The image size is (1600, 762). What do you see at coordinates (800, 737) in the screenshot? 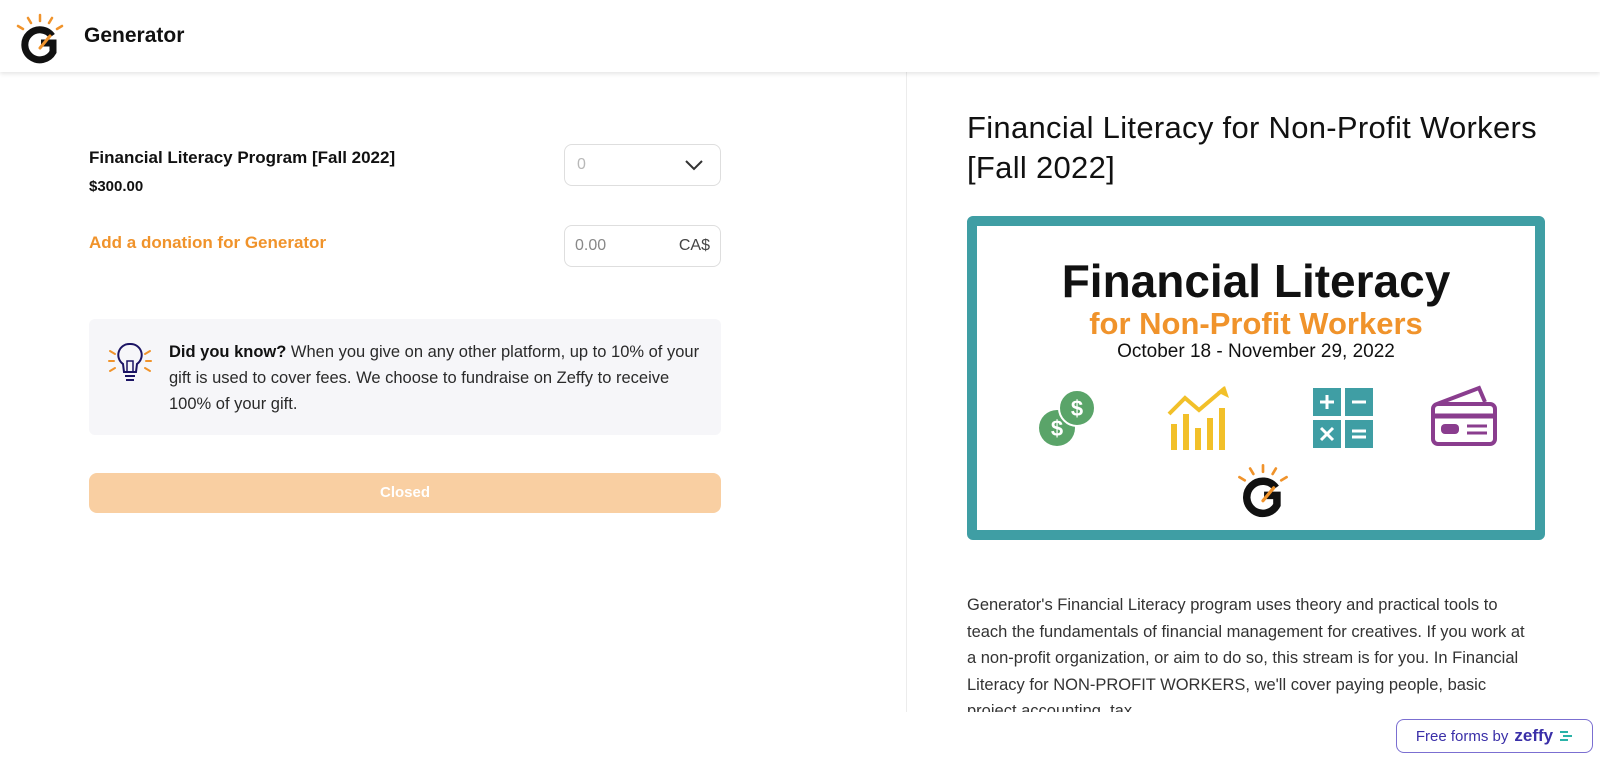
I see `bottom-band` at bounding box center [800, 737].